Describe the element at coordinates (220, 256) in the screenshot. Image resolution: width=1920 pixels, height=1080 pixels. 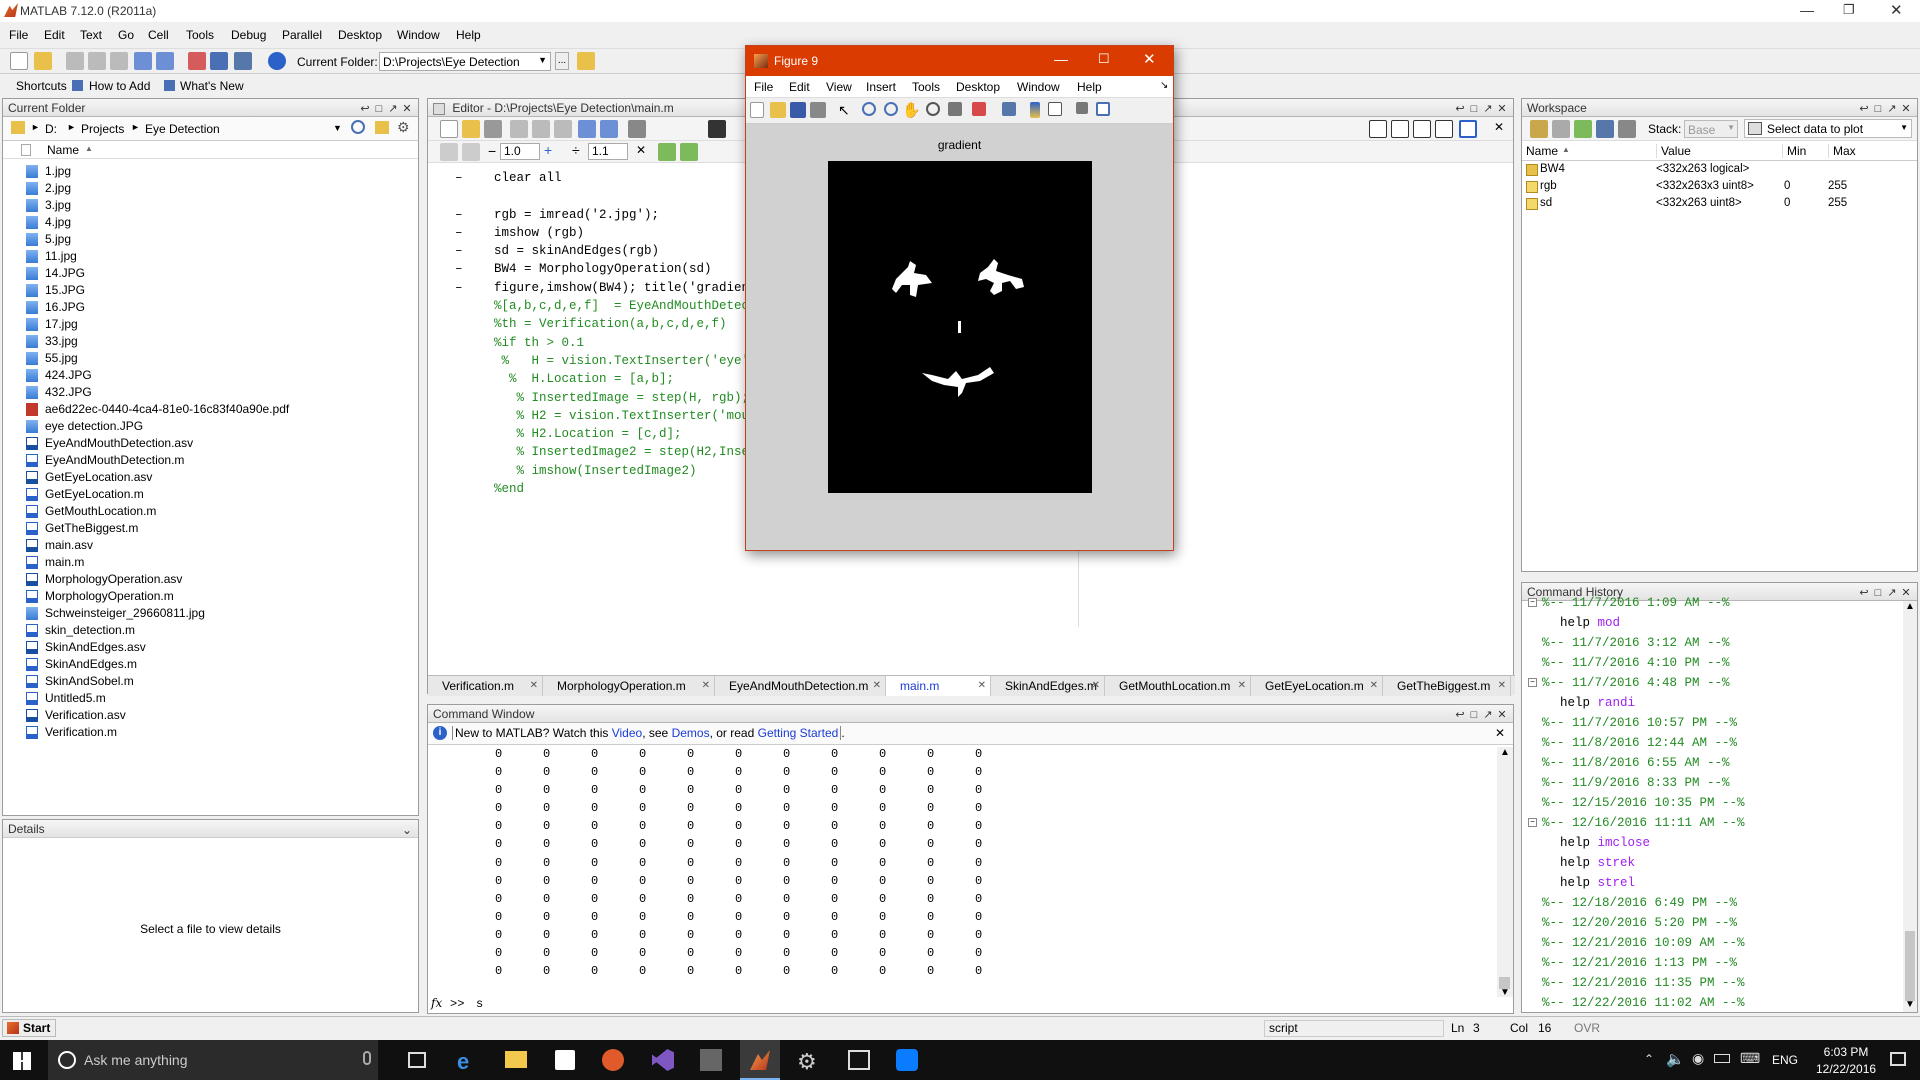
I see `file-item: 11.jpg` at that location.